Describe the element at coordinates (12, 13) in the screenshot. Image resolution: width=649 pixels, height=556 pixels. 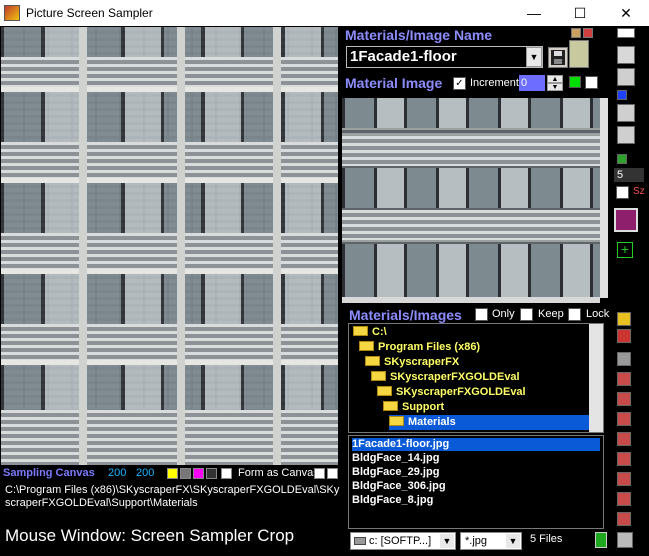
I see `app-icon` at that location.